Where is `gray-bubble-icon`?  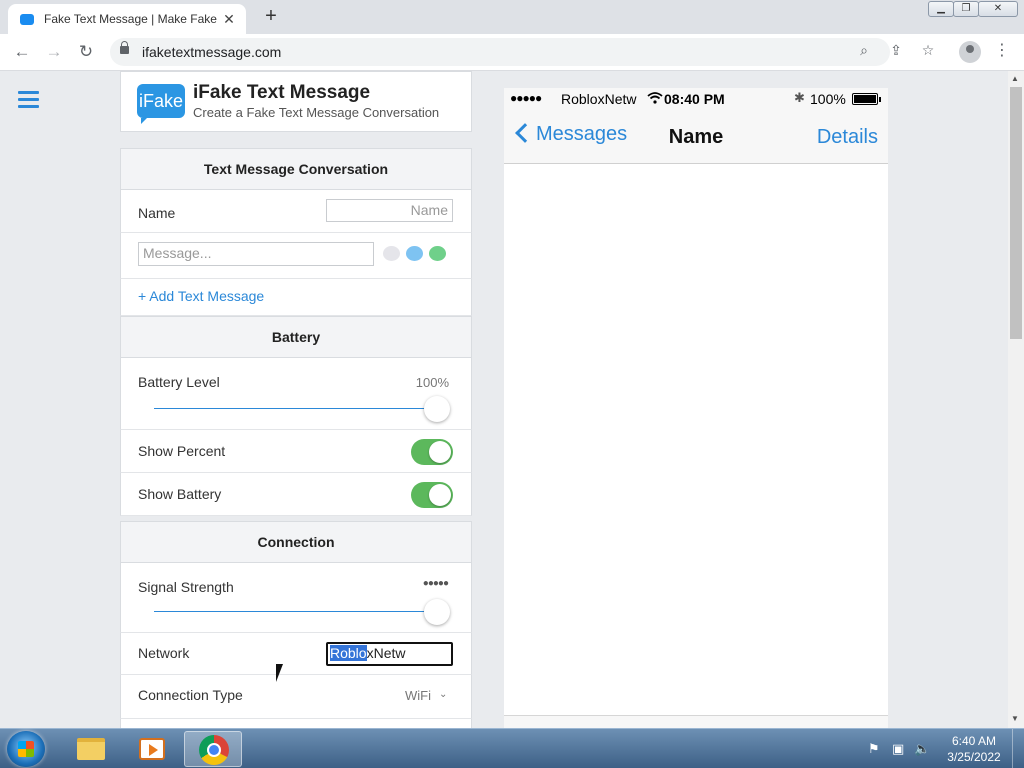
gray-bubble-icon is located at coordinates (391, 253).